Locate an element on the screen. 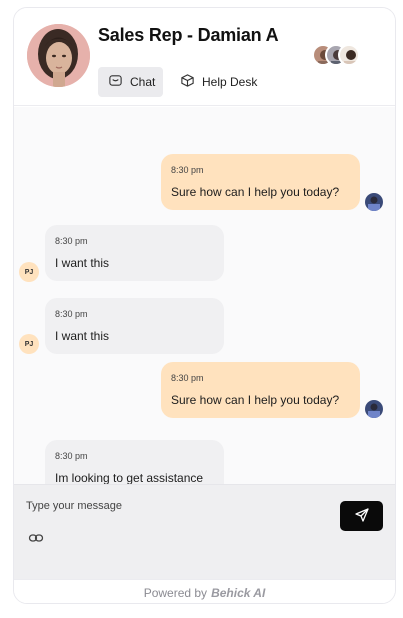 The image size is (403, 618). tab-help-desk: Help Desk is located at coordinates (220, 82).